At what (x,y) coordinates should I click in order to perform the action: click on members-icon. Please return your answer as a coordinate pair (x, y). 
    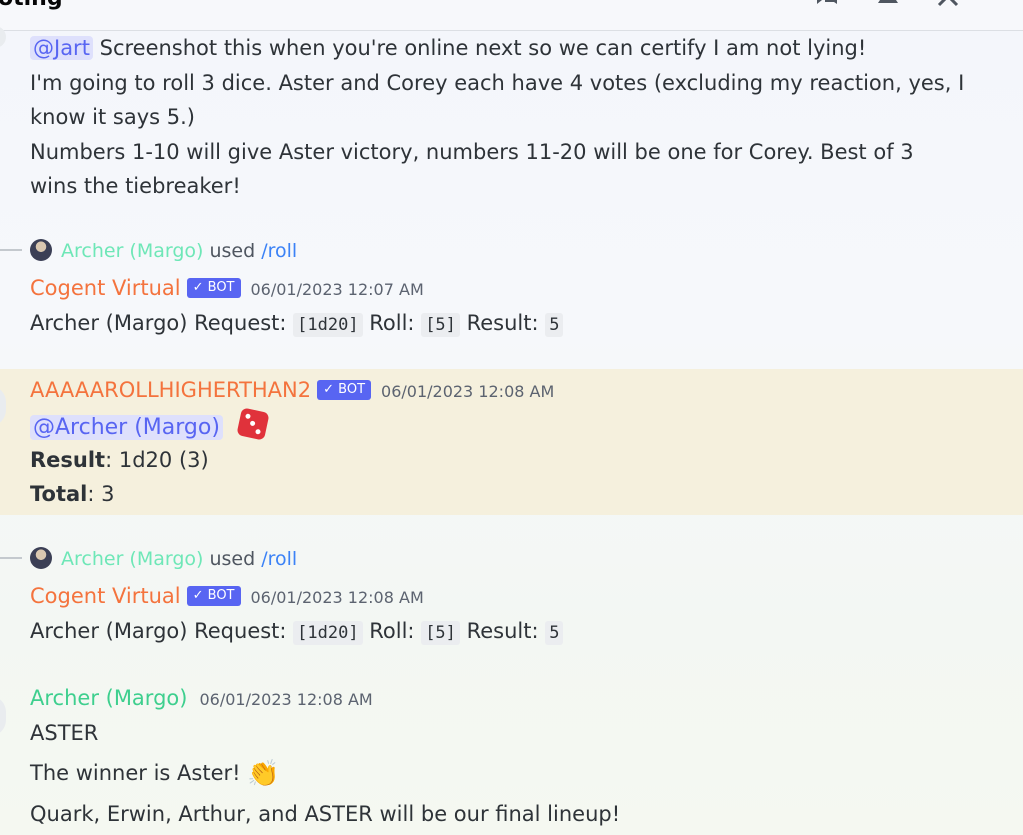
    Looking at the image, I should click on (1009, 5).